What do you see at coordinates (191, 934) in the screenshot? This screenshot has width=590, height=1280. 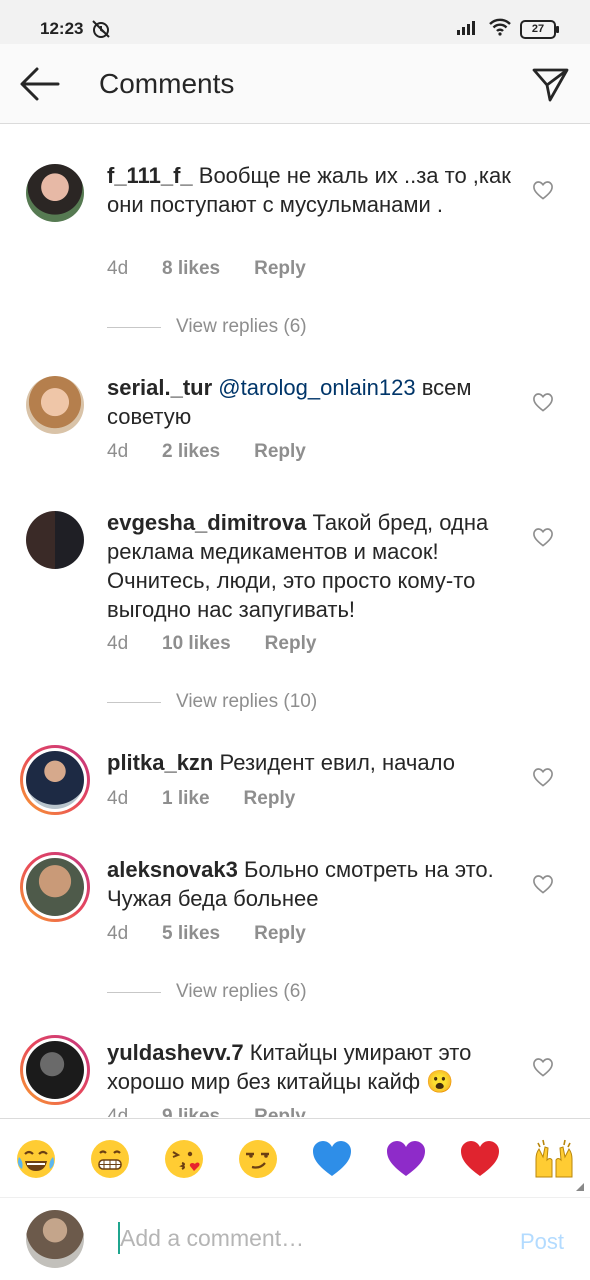 I see `comment-likes: 5 likes` at bounding box center [191, 934].